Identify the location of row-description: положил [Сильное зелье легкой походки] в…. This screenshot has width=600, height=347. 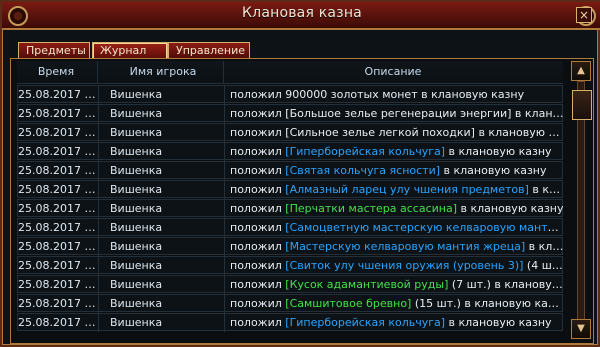
(393, 133).